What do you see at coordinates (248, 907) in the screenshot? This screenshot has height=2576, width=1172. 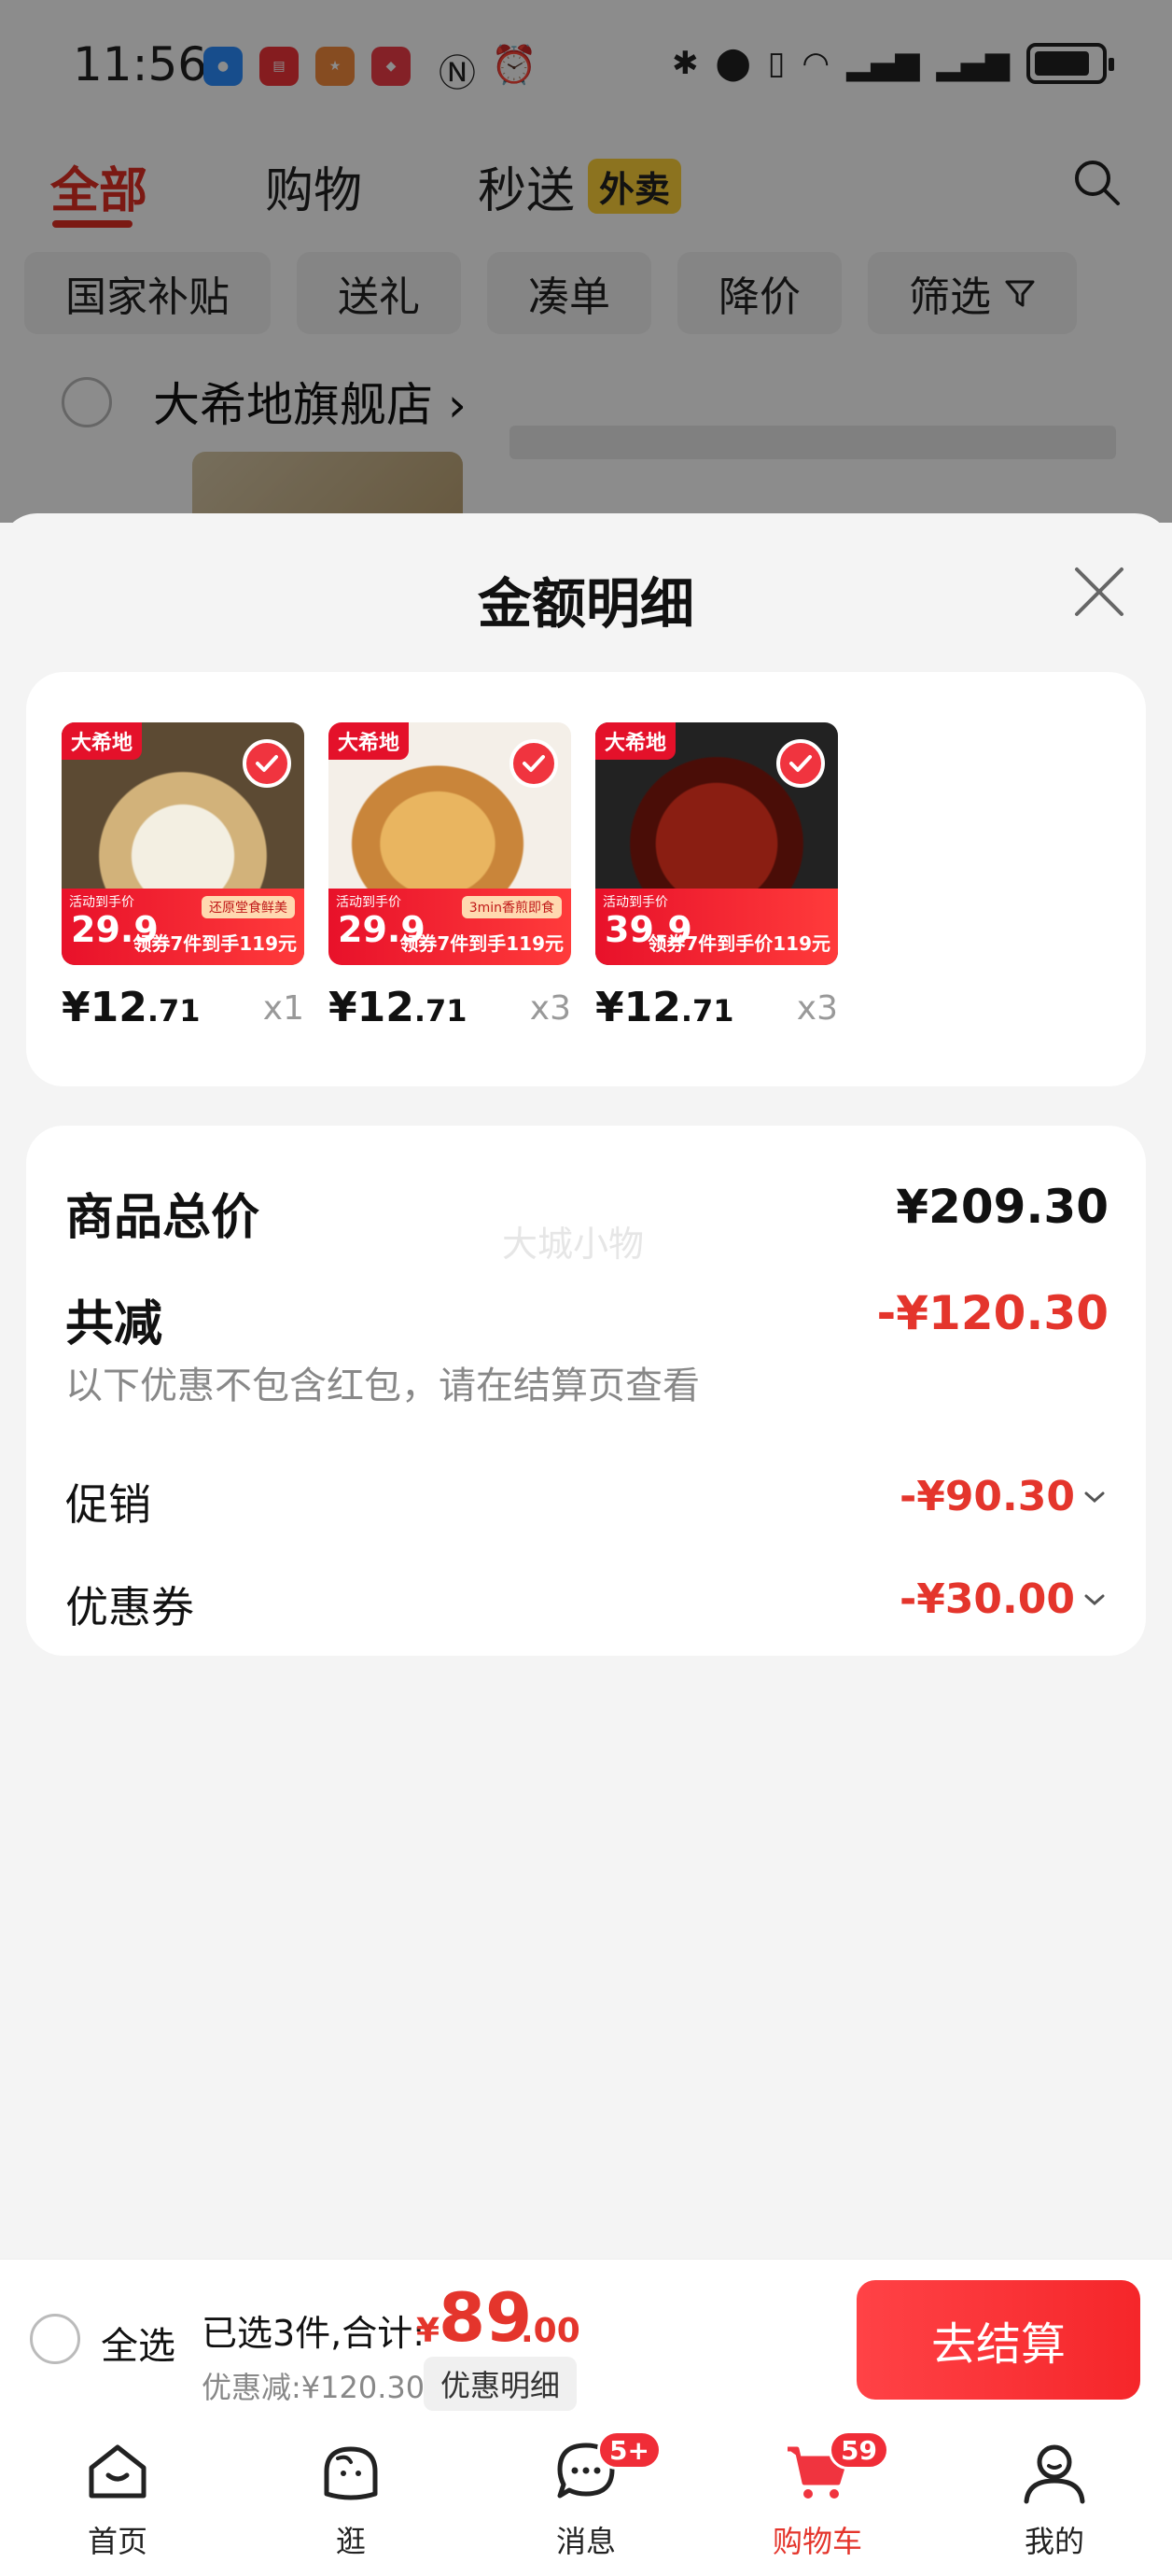 I see `promo-tag: 还原堂食鲜美` at bounding box center [248, 907].